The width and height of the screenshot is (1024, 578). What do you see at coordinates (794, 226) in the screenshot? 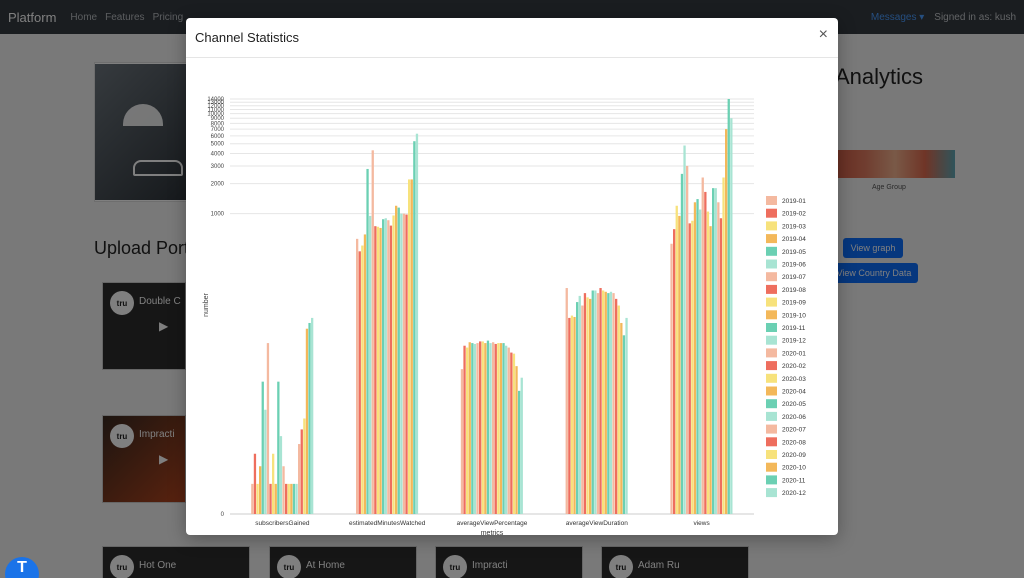
I see `legend-label: 2019-03` at bounding box center [794, 226].